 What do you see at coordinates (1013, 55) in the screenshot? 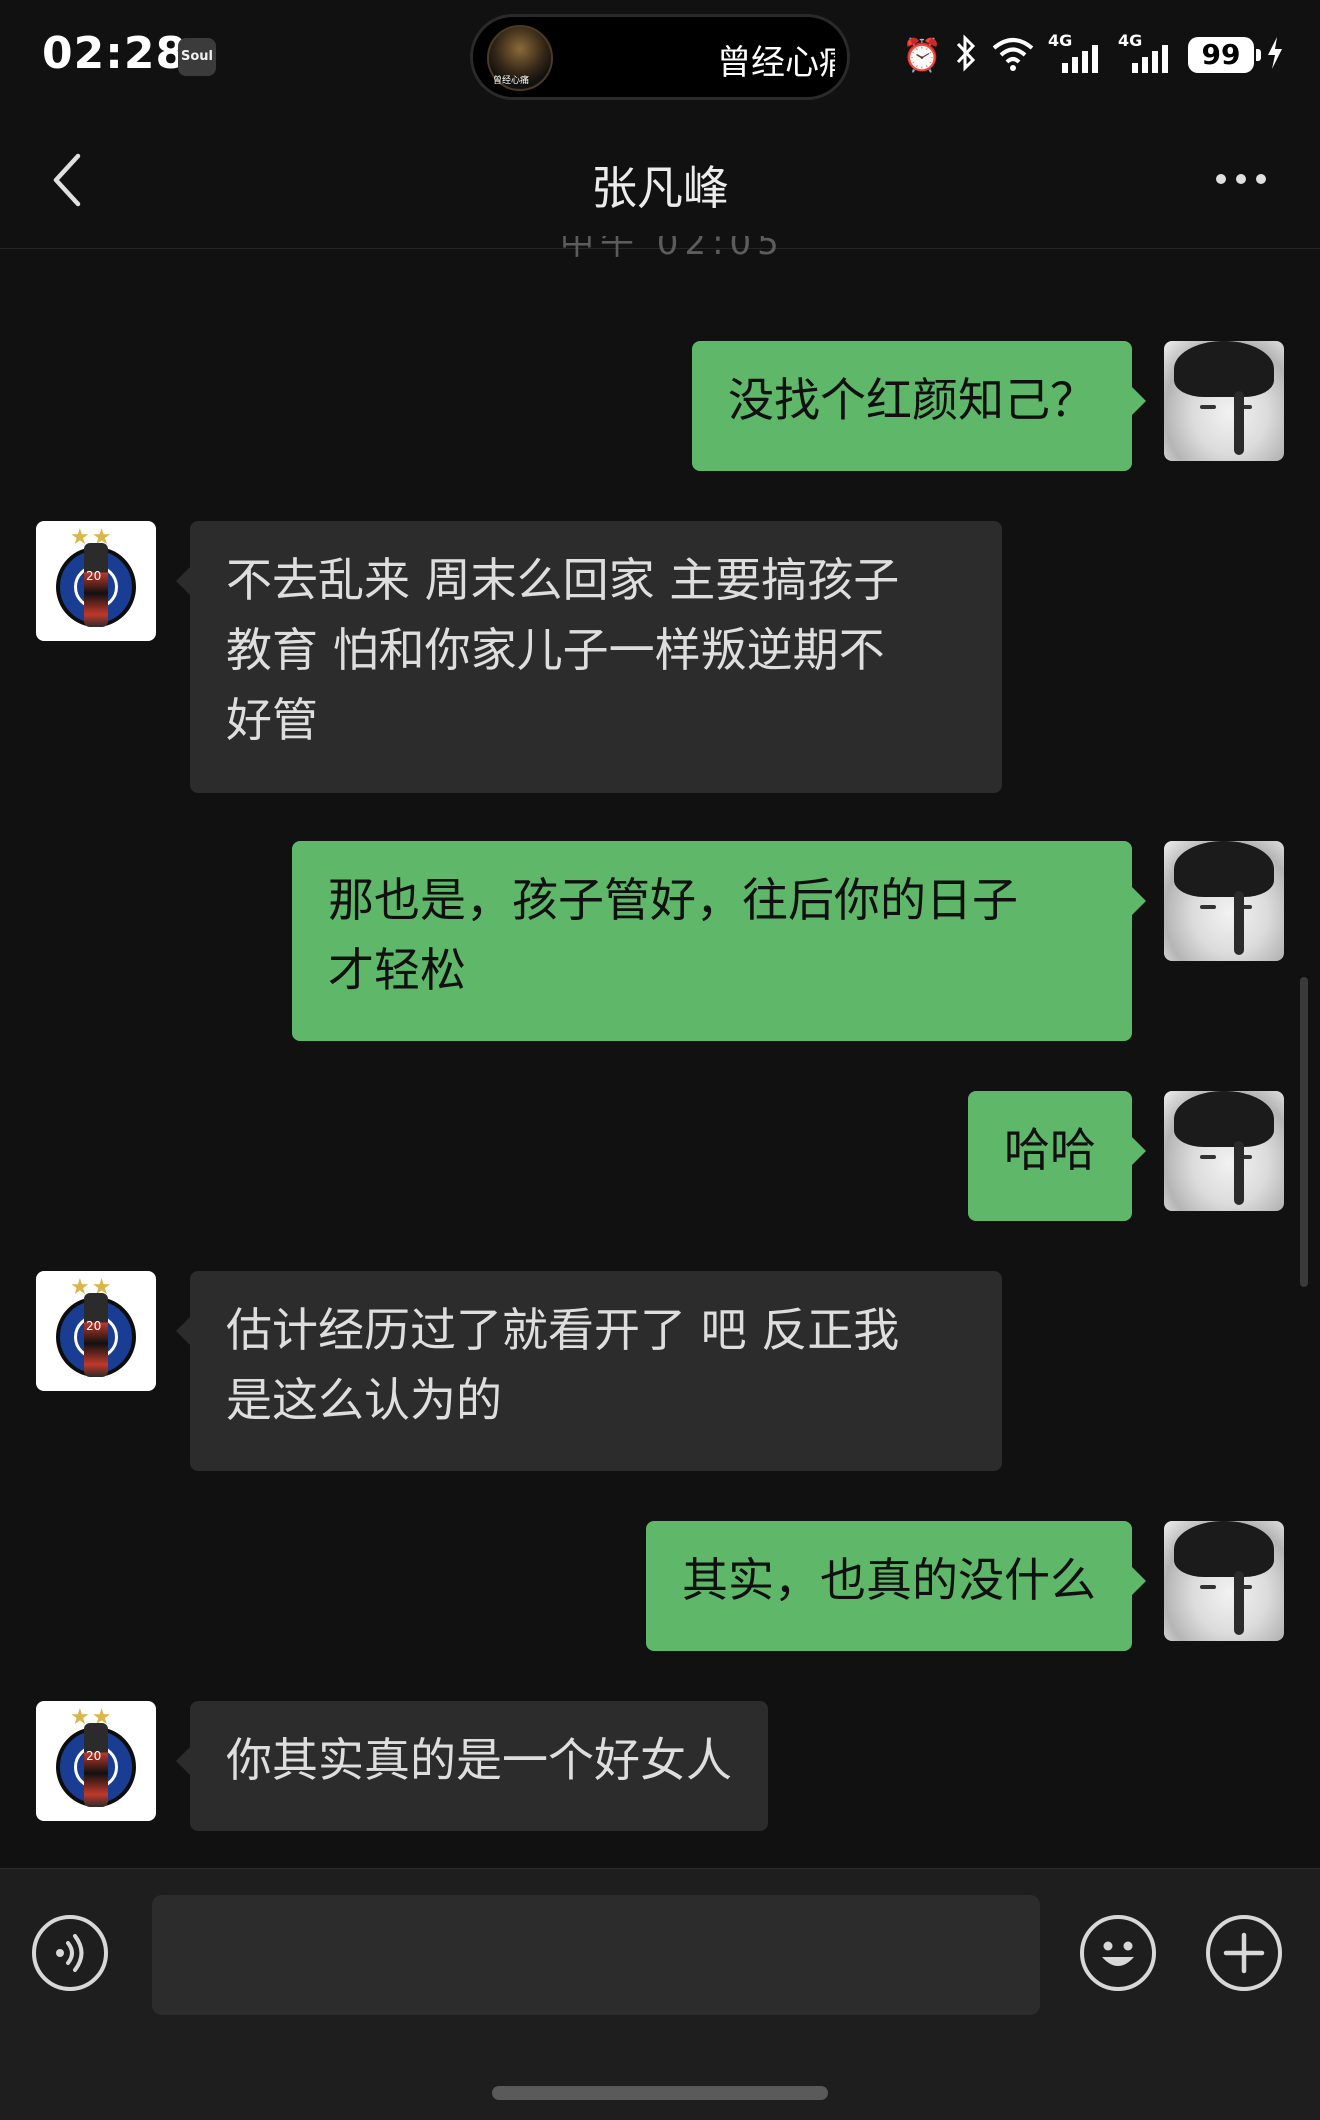
I see `wifi-icon` at bounding box center [1013, 55].